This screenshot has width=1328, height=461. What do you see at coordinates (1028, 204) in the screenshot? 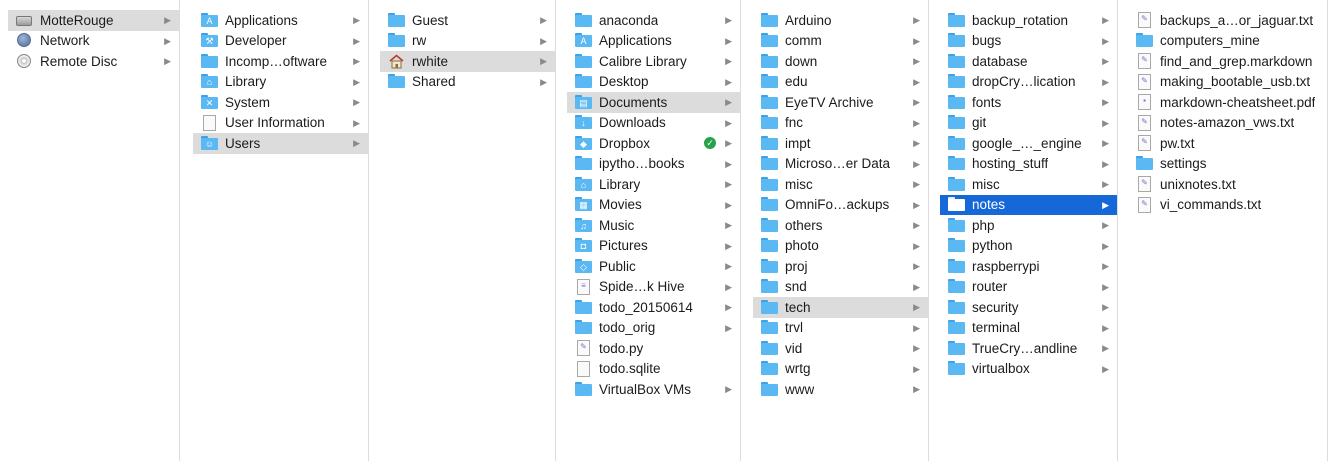
I see `folder-item: notes ▶` at bounding box center [1028, 204].